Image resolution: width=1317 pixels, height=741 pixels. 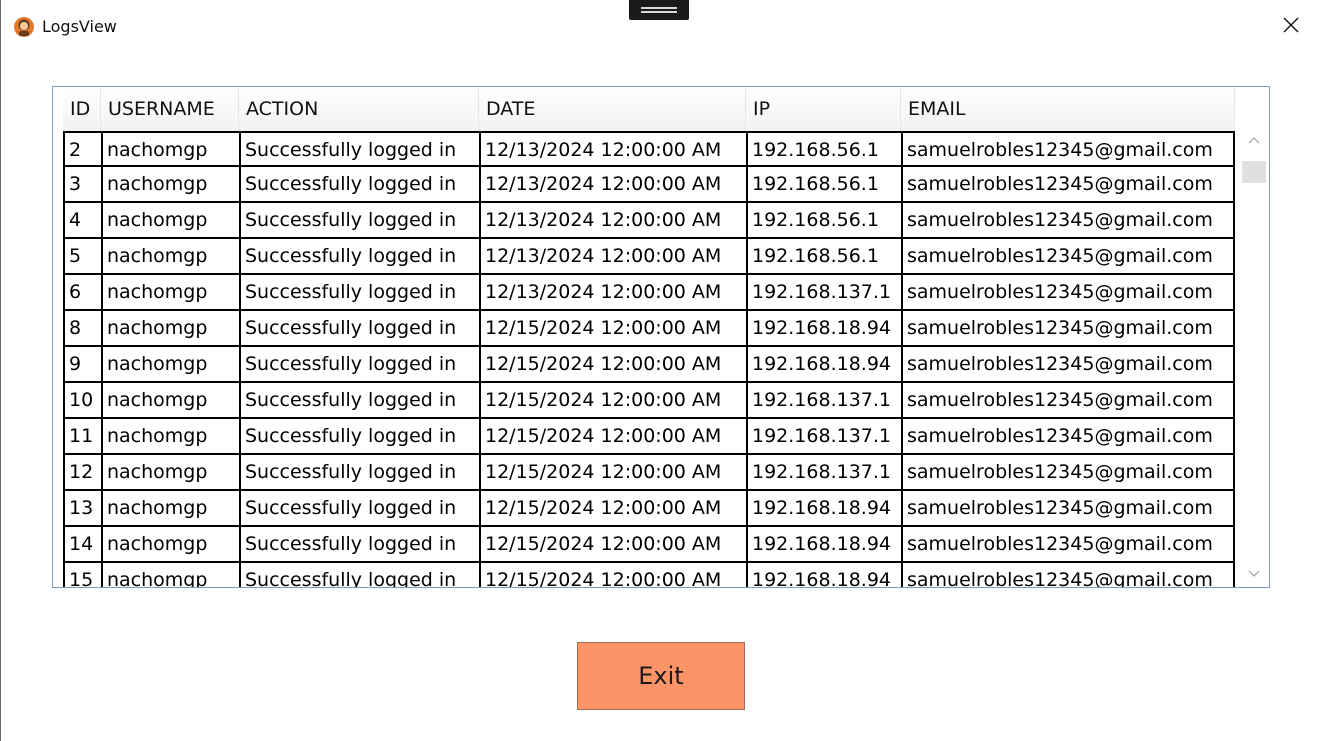 What do you see at coordinates (1068, 109) in the screenshot?
I see `column-header-email: EMAIL` at bounding box center [1068, 109].